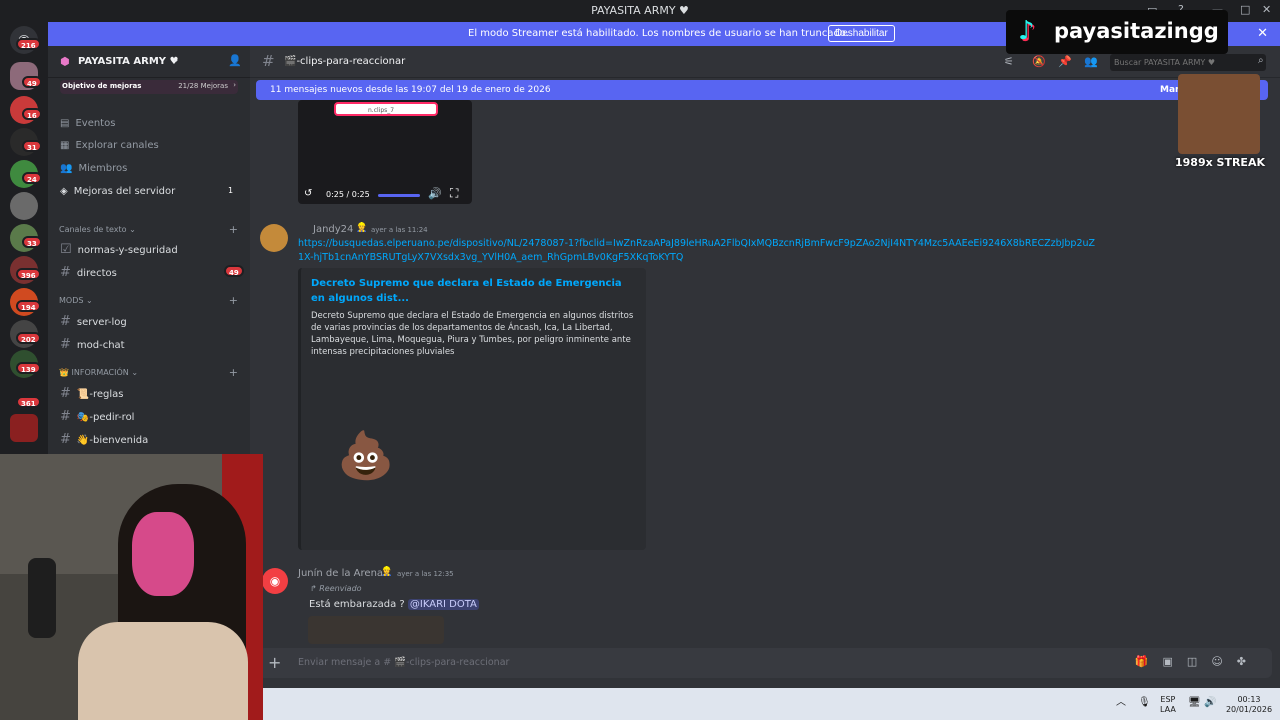 This screenshot has width=1280, height=720. I want to click on invite-user-icon: 👤, so click(235, 60).